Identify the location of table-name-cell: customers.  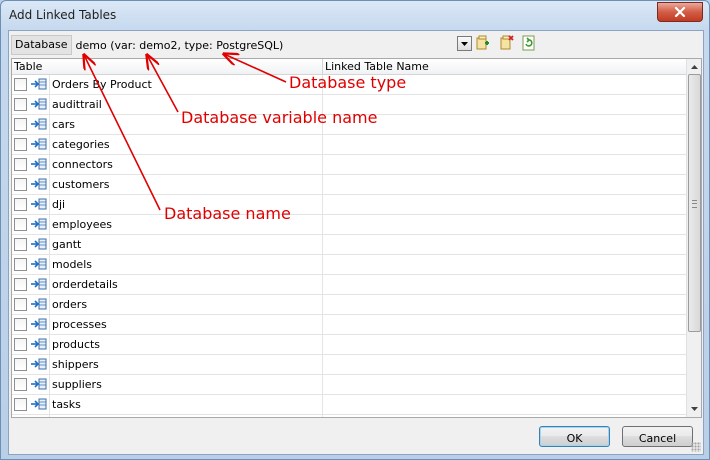
(185, 184).